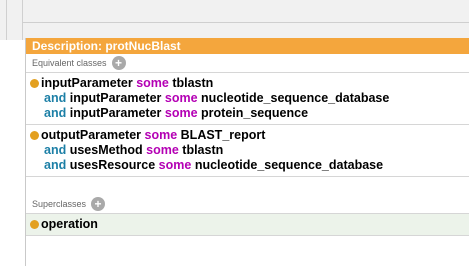 The height and width of the screenshot is (266, 469). What do you see at coordinates (112, 165) in the screenshot?
I see `property: usesResource` at bounding box center [112, 165].